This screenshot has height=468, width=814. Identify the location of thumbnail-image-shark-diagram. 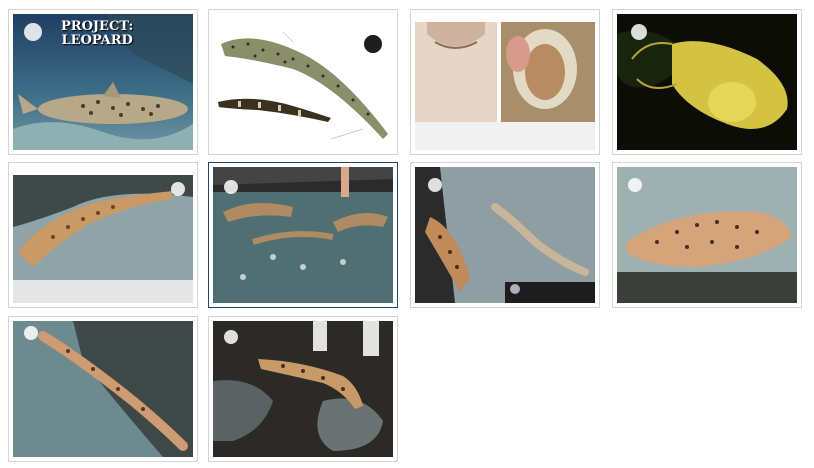
(303, 82).